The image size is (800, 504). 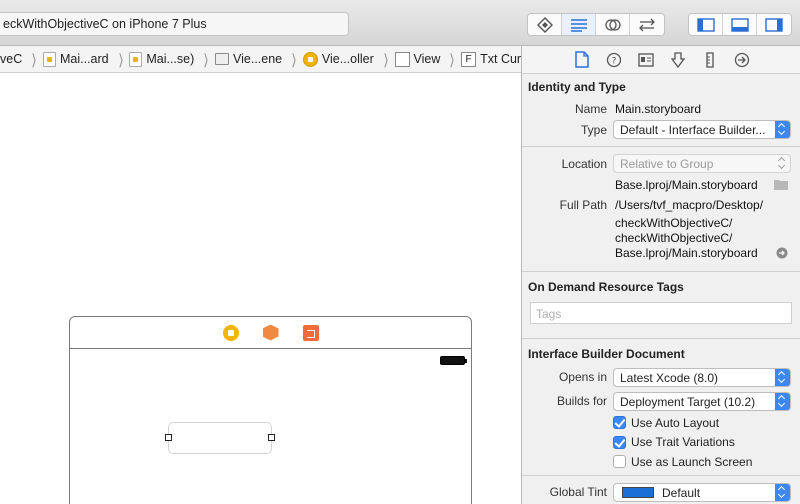 What do you see at coordinates (674, 222) in the screenshot?
I see `full-path-line: checkWithObjectiveC/` at bounding box center [674, 222].